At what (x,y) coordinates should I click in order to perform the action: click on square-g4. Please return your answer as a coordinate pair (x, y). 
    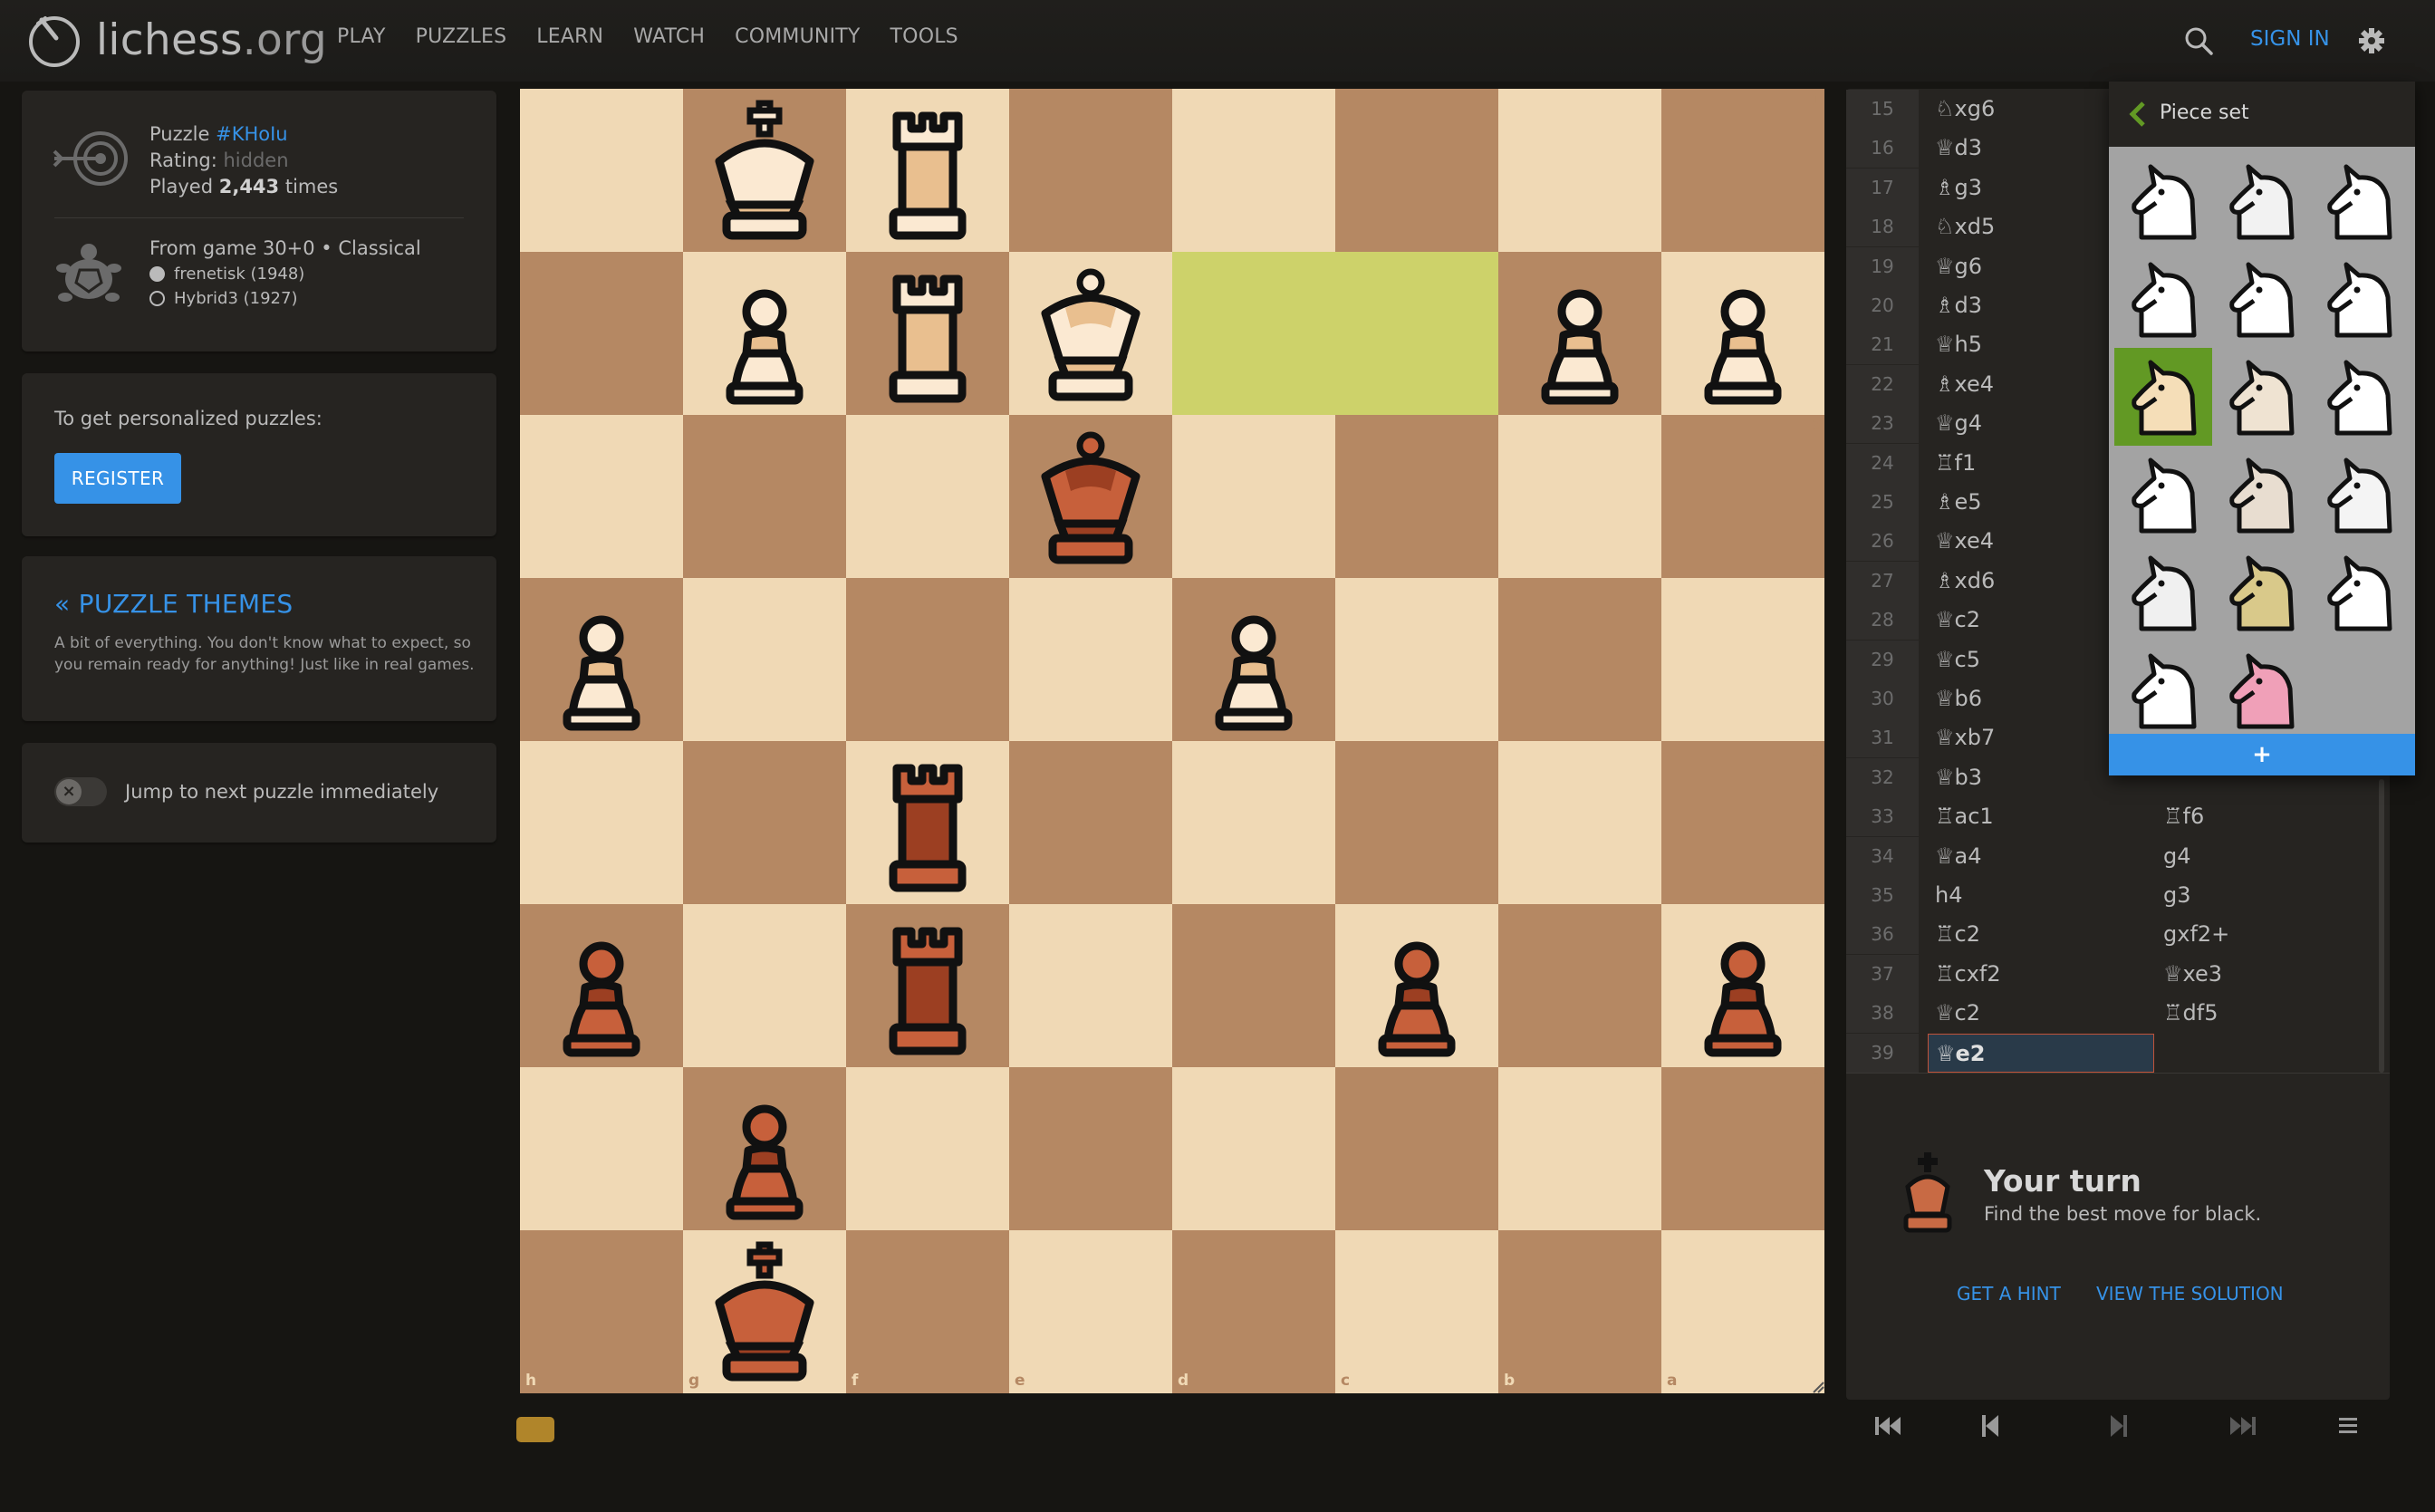
    Looking at the image, I should click on (764, 659).